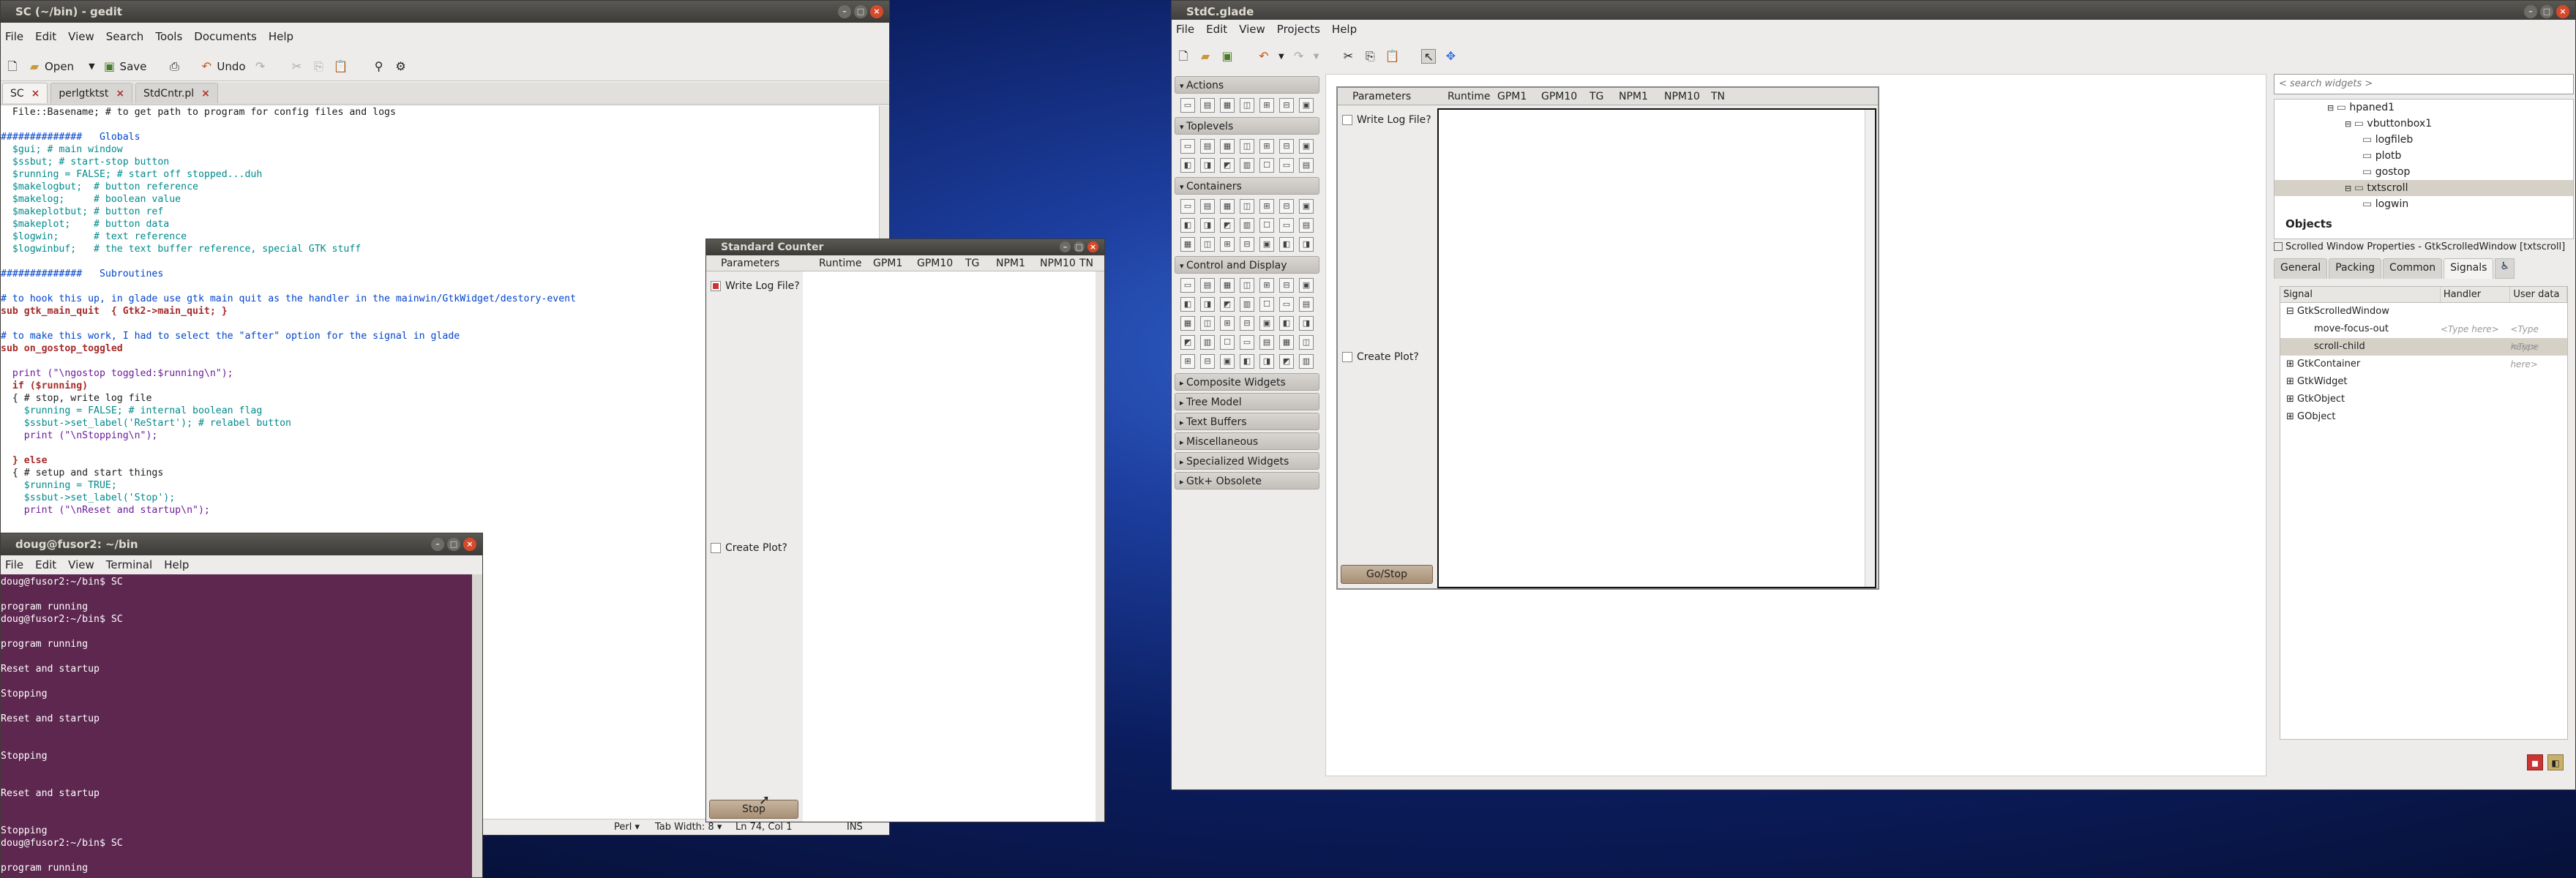 The width and height of the screenshot is (2576, 878). I want to click on glade-menu-view: View, so click(1252, 29).